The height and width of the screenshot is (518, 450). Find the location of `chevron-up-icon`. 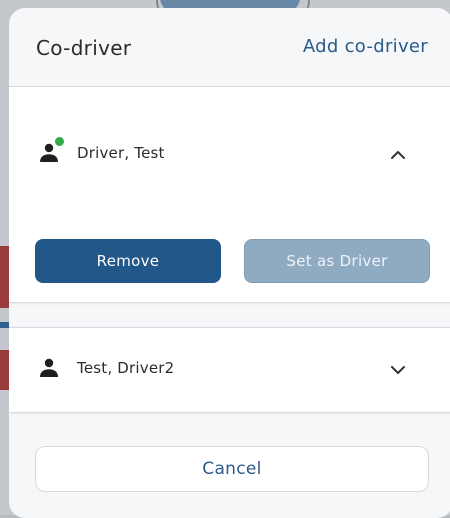

chevron-up-icon is located at coordinates (398, 155).